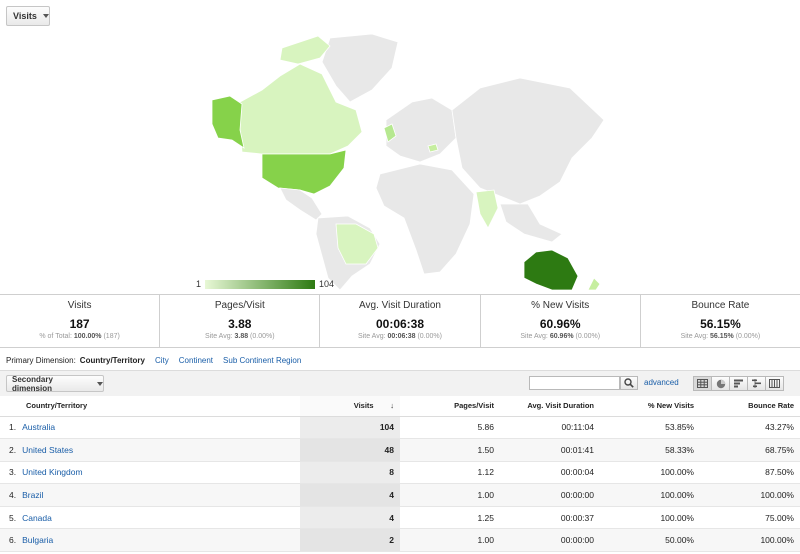 The height and width of the screenshot is (554, 800). I want to click on search-icon, so click(629, 383).